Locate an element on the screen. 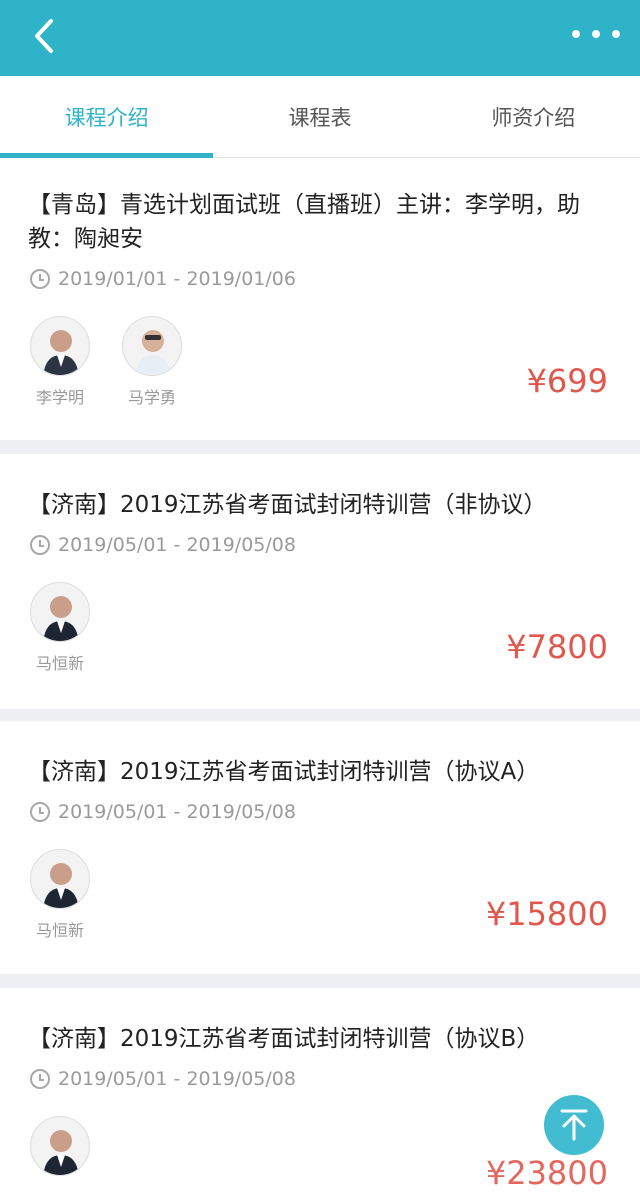  more-dots-icon is located at coordinates (576, 34).